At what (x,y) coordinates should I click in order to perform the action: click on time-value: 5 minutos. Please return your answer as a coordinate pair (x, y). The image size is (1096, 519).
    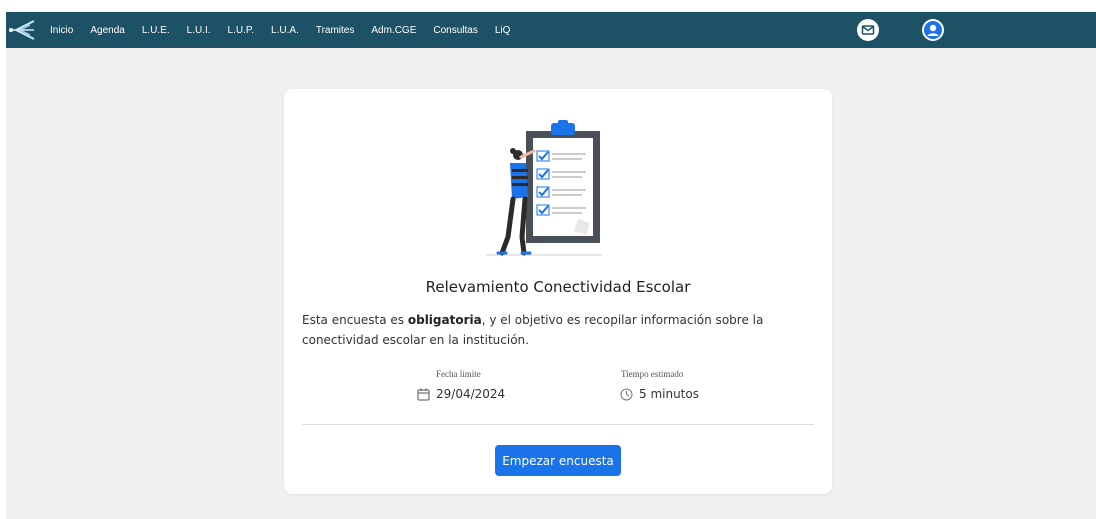
    Looking at the image, I should click on (669, 394).